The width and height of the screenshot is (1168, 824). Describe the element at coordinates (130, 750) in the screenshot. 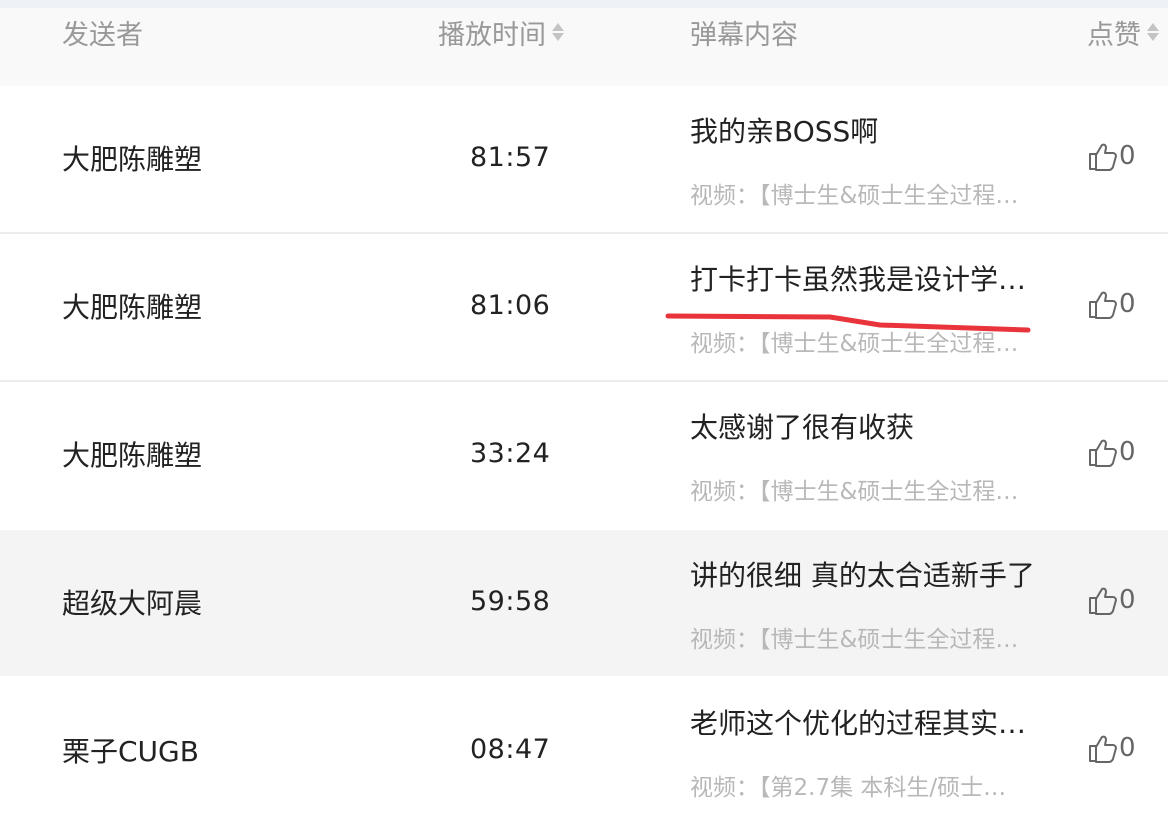

I see `sender-name: 栗子CUGB` at that location.